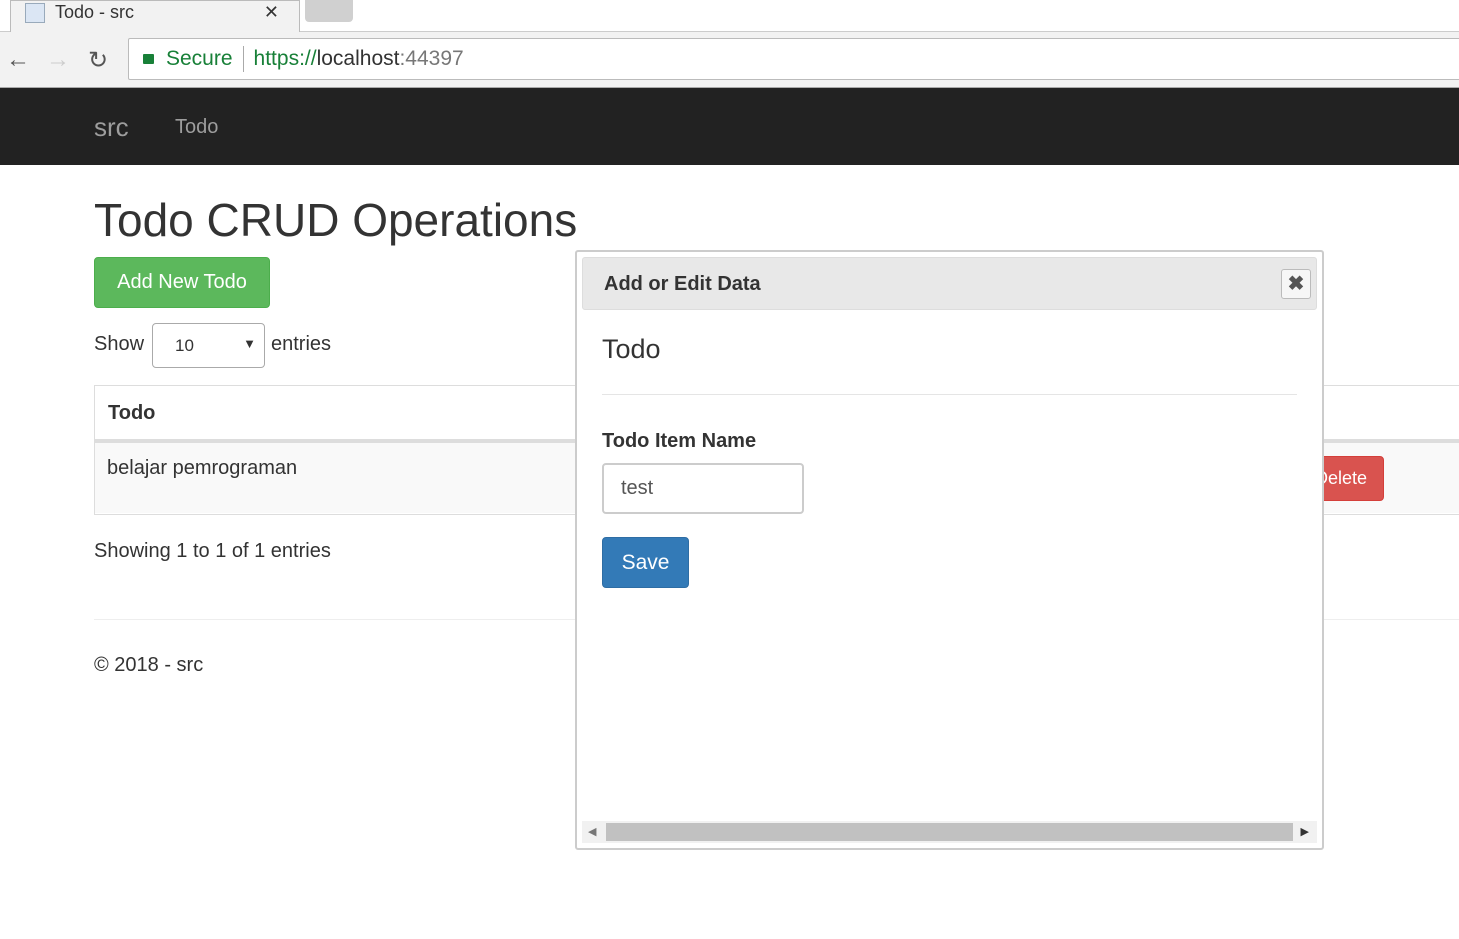  I want to click on scrollbar-thumb, so click(949, 832).